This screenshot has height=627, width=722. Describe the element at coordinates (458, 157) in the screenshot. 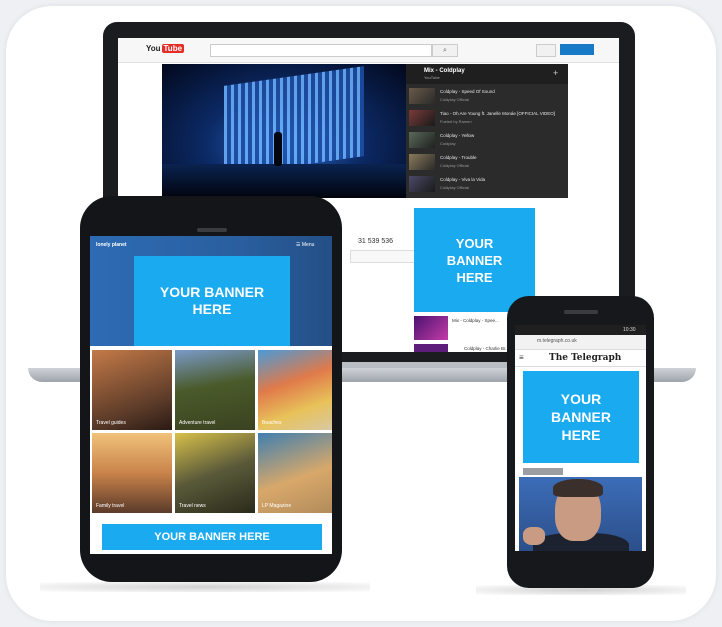

I see `playlist-item-title: Coldplay - Trouble` at that location.